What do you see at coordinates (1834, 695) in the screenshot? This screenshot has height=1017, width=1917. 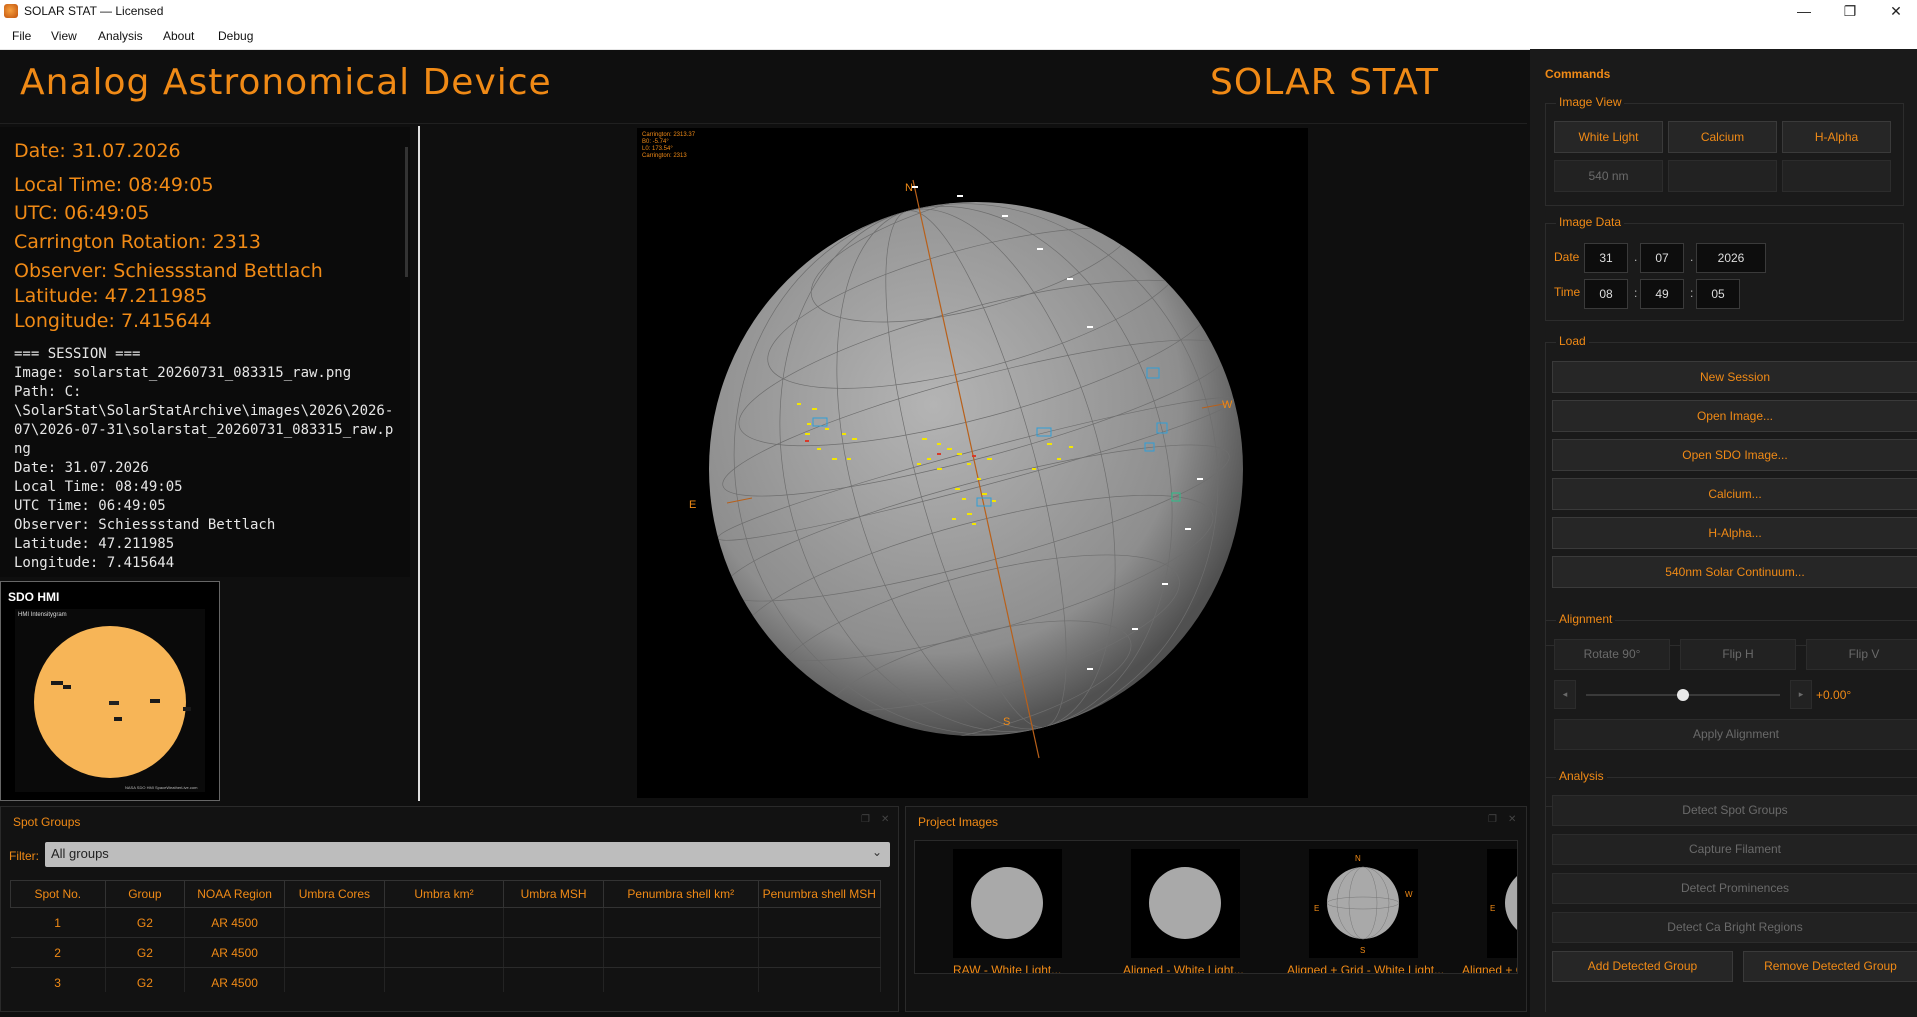 I see `rotation-value: +0.00°` at bounding box center [1834, 695].